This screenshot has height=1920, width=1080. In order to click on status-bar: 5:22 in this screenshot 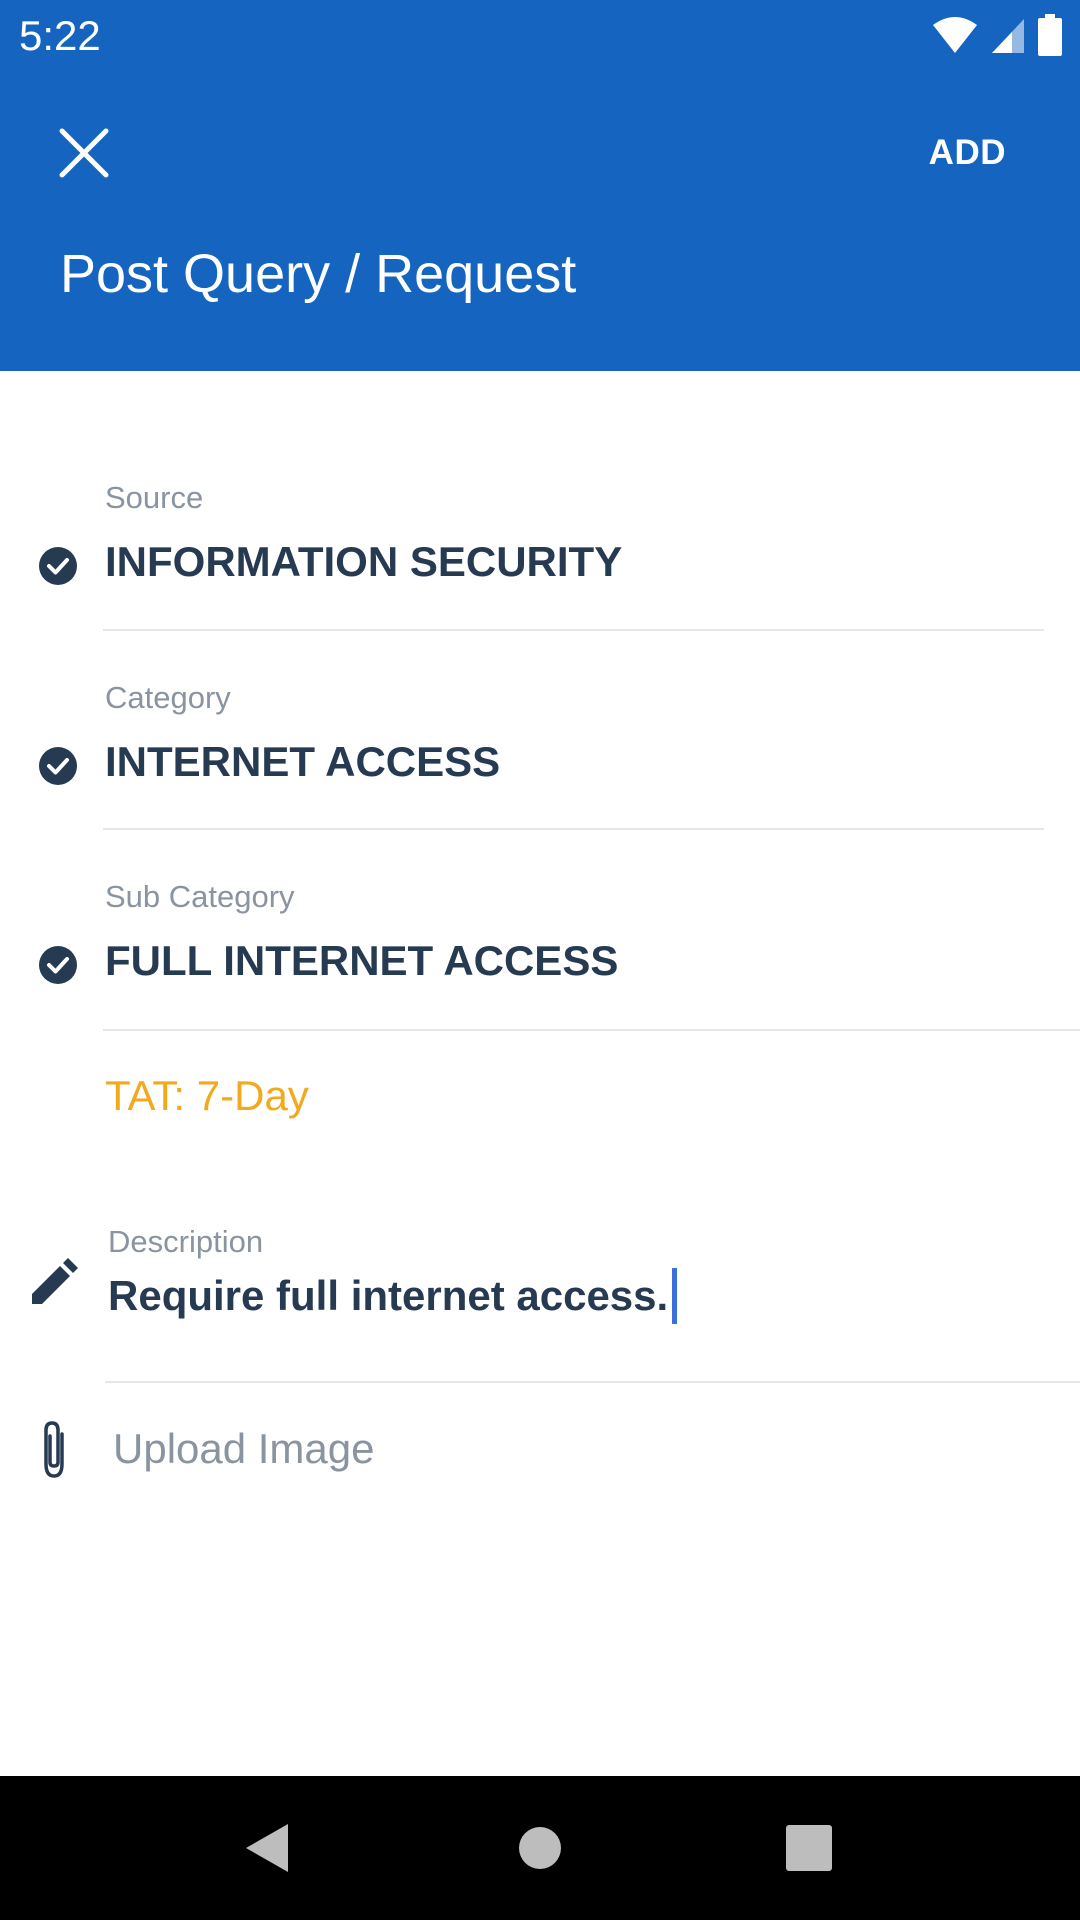, I will do `click(540, 36)`.